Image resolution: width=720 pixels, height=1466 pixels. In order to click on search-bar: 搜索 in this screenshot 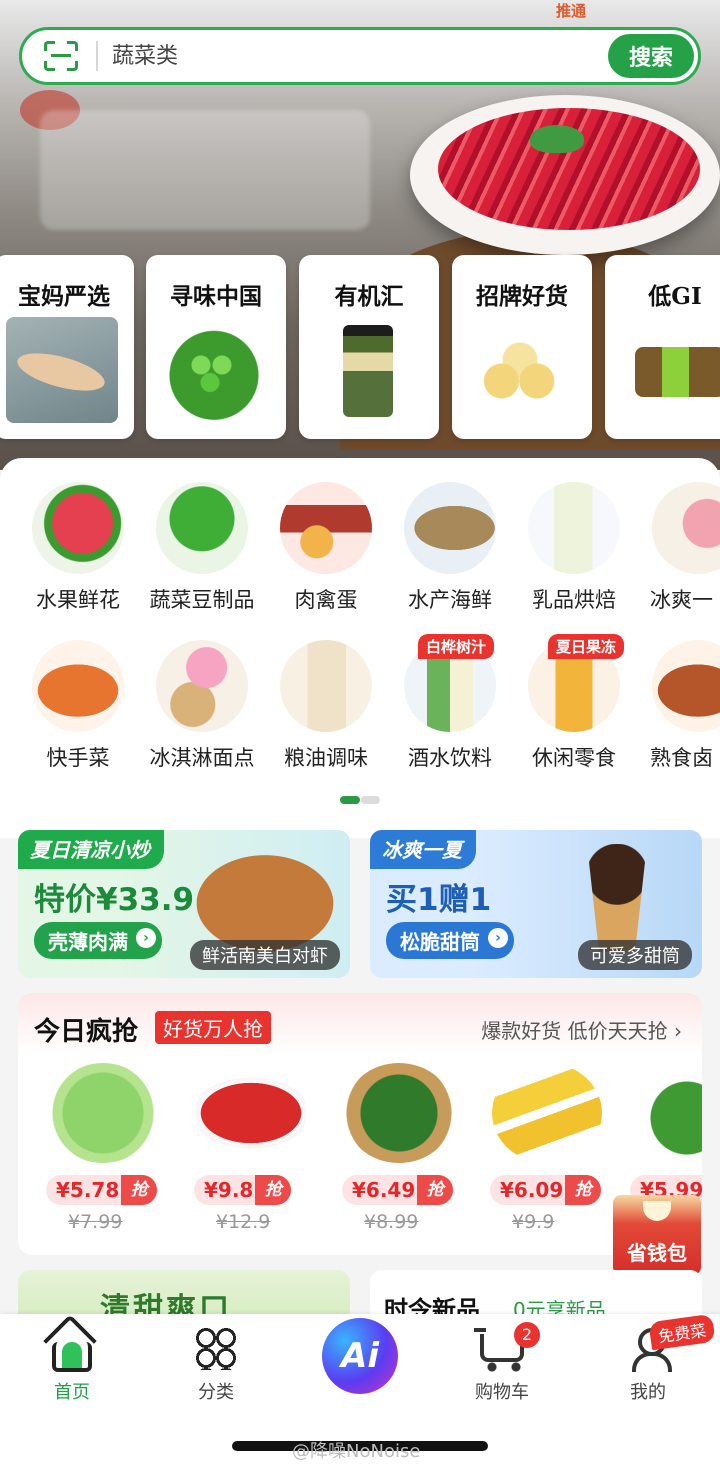, I will do `click(360, 56)`.